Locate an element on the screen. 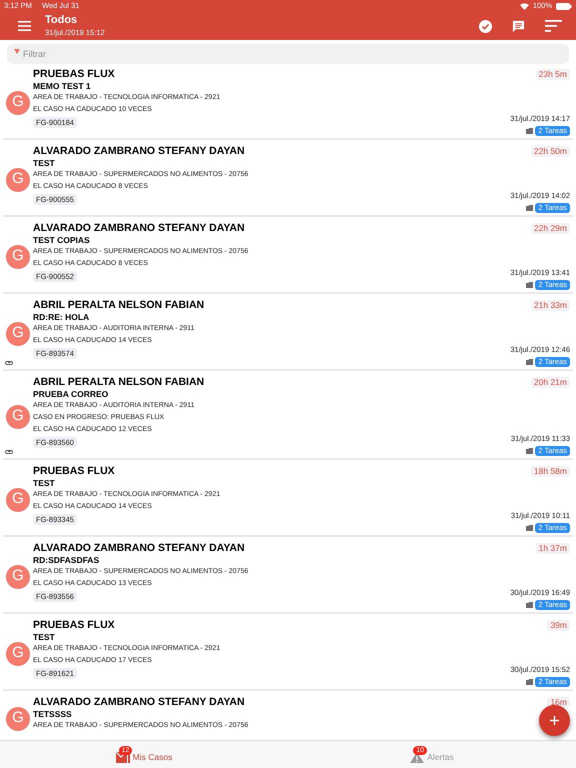 This screenshot has height=768, width=576. elapsed-time: 21h 33m is located at coordinates (550, 305).